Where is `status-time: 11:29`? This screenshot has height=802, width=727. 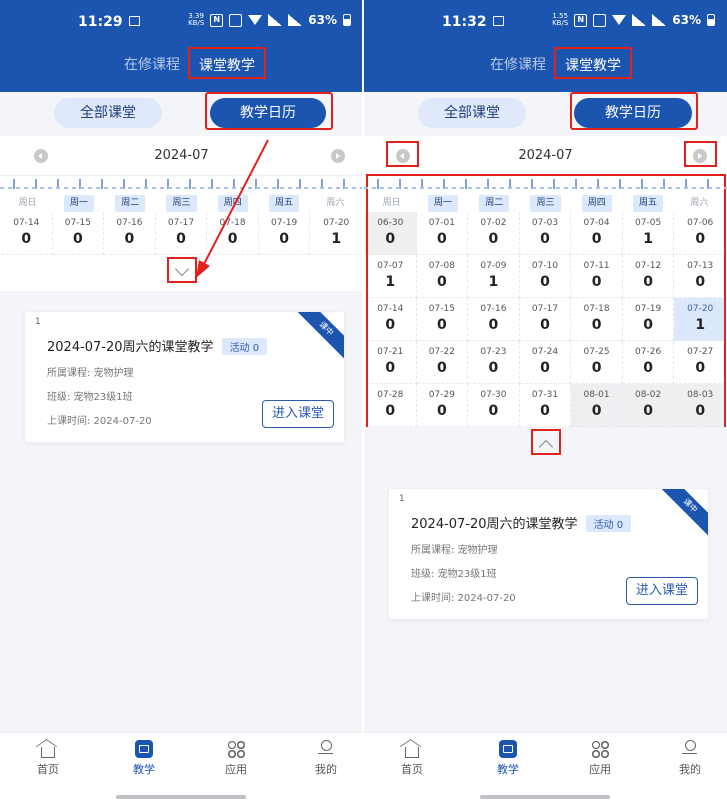 status-time: 11:29 is located at coordinates (109, 22).